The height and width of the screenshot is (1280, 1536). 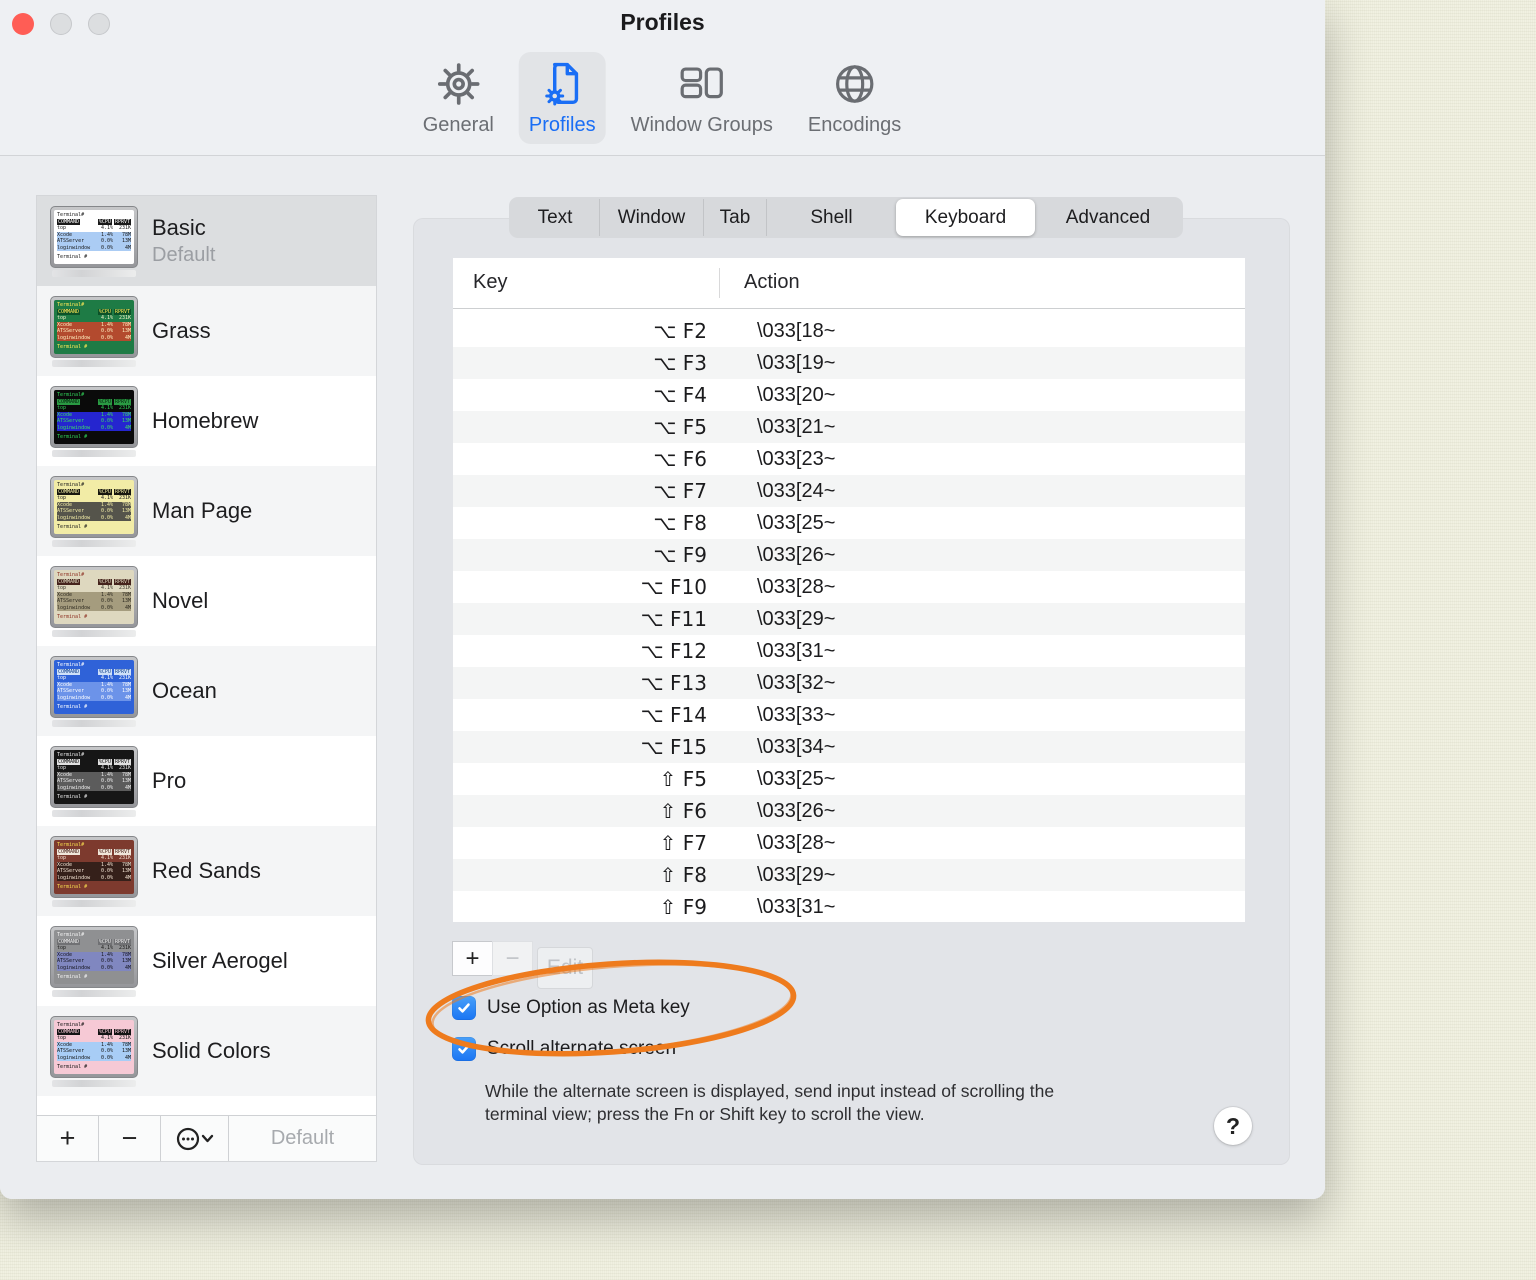 I want to click on tab-text: Text, so click(x=555, y=217).